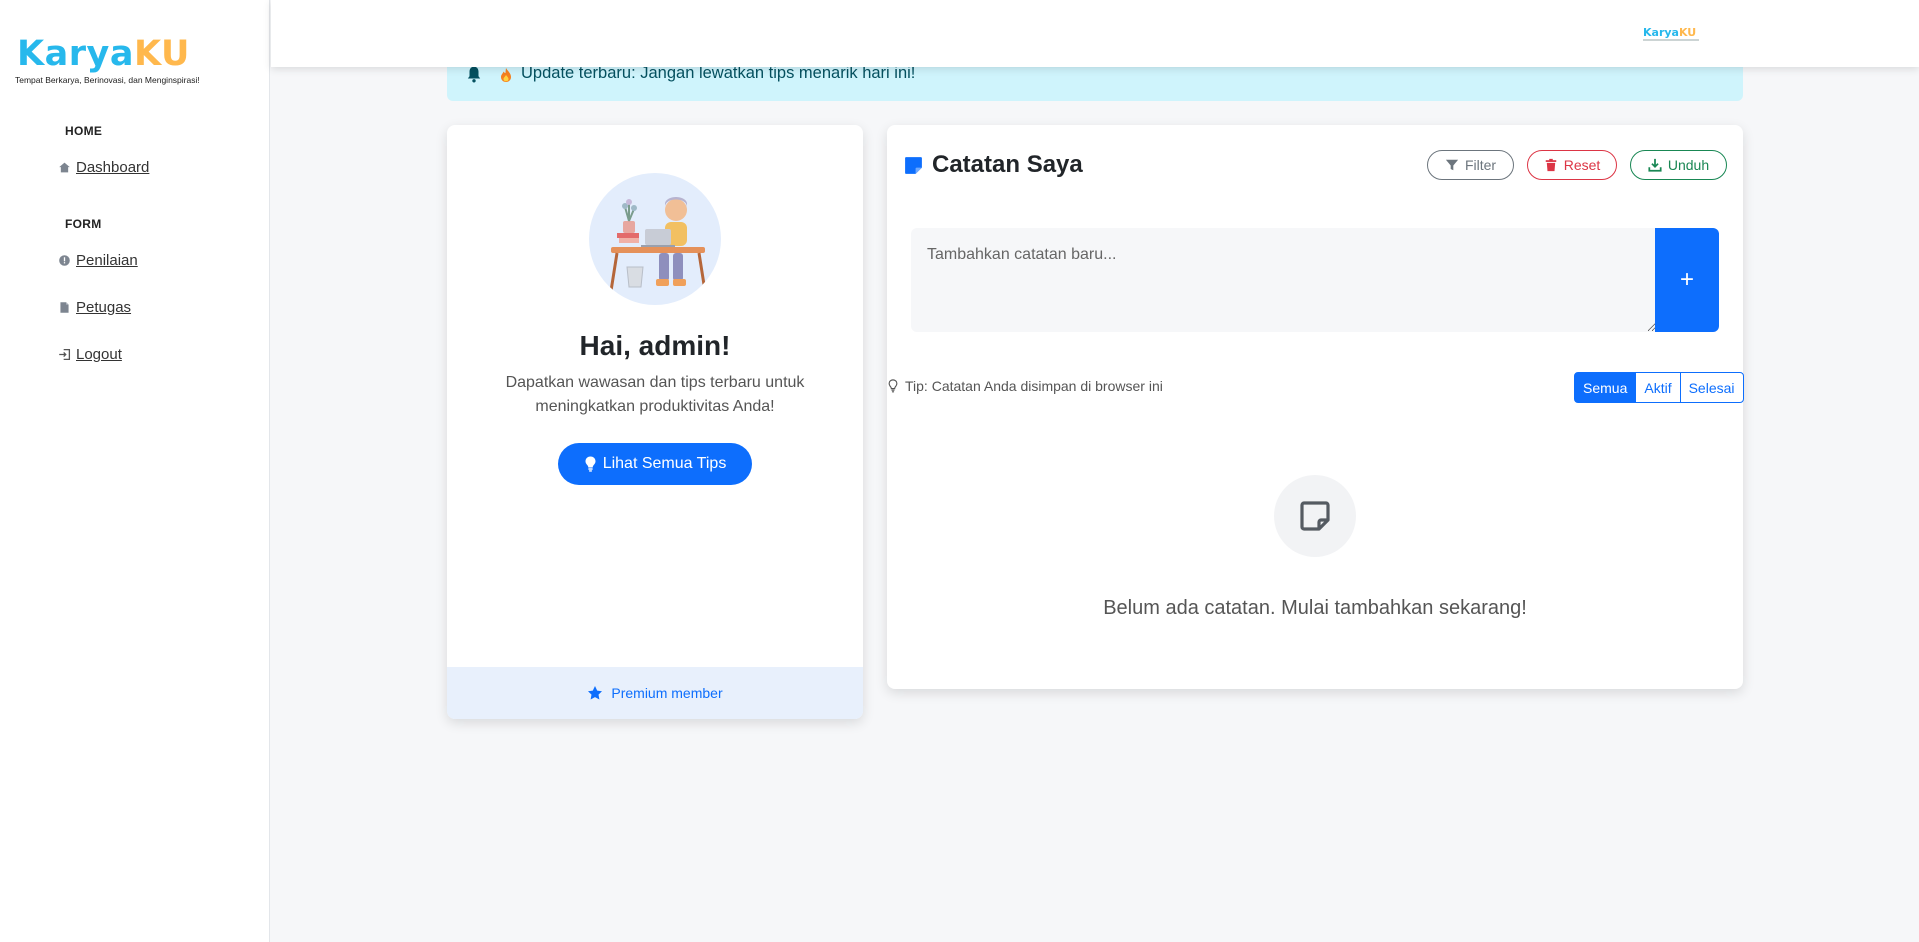  What do you see at coordinates (1095, 33) in the screenshot?
I see `top-navbar: KaryaKU` at bounding box center [1095, 33].